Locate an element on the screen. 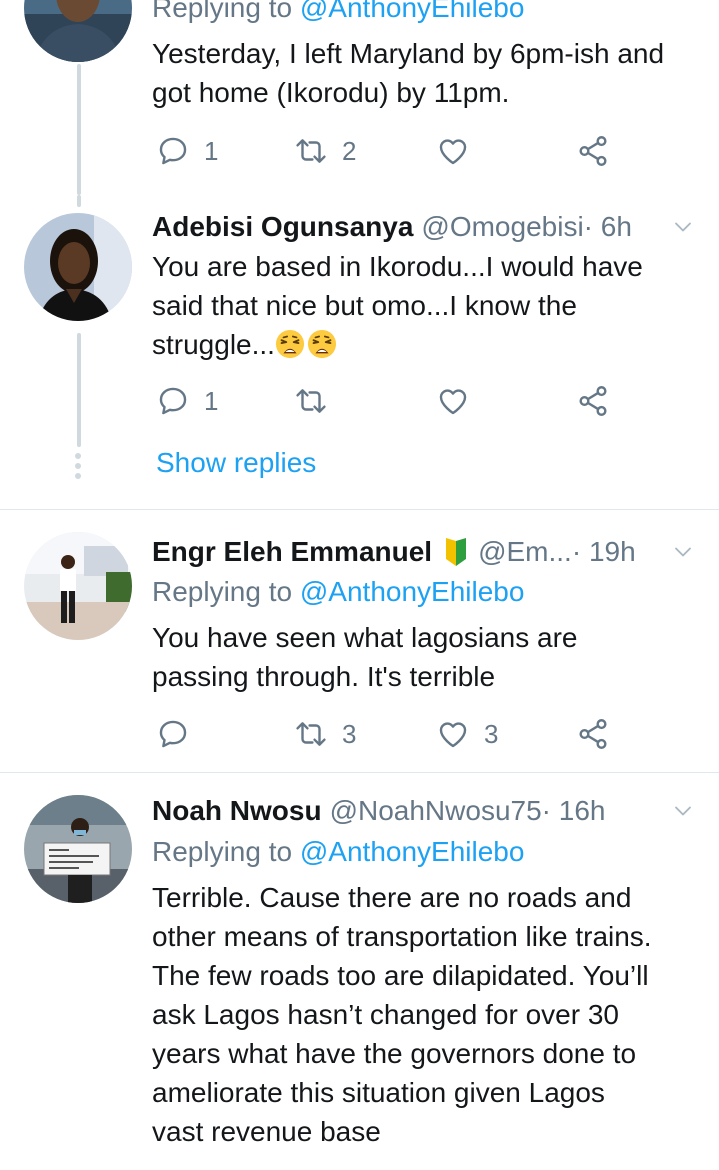 Image resolution: width=719 pixels, height=1170 pixels. timestamp: · 19h is located at coordinates (603, 551).